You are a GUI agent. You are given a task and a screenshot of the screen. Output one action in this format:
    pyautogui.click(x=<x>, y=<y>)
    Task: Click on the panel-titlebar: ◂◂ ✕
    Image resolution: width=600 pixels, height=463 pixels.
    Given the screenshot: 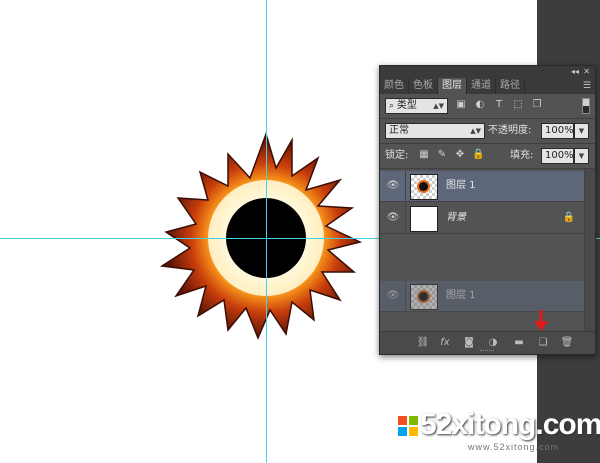 What is the action you would take?
    pyautogui.click(x=487, y=72)
    